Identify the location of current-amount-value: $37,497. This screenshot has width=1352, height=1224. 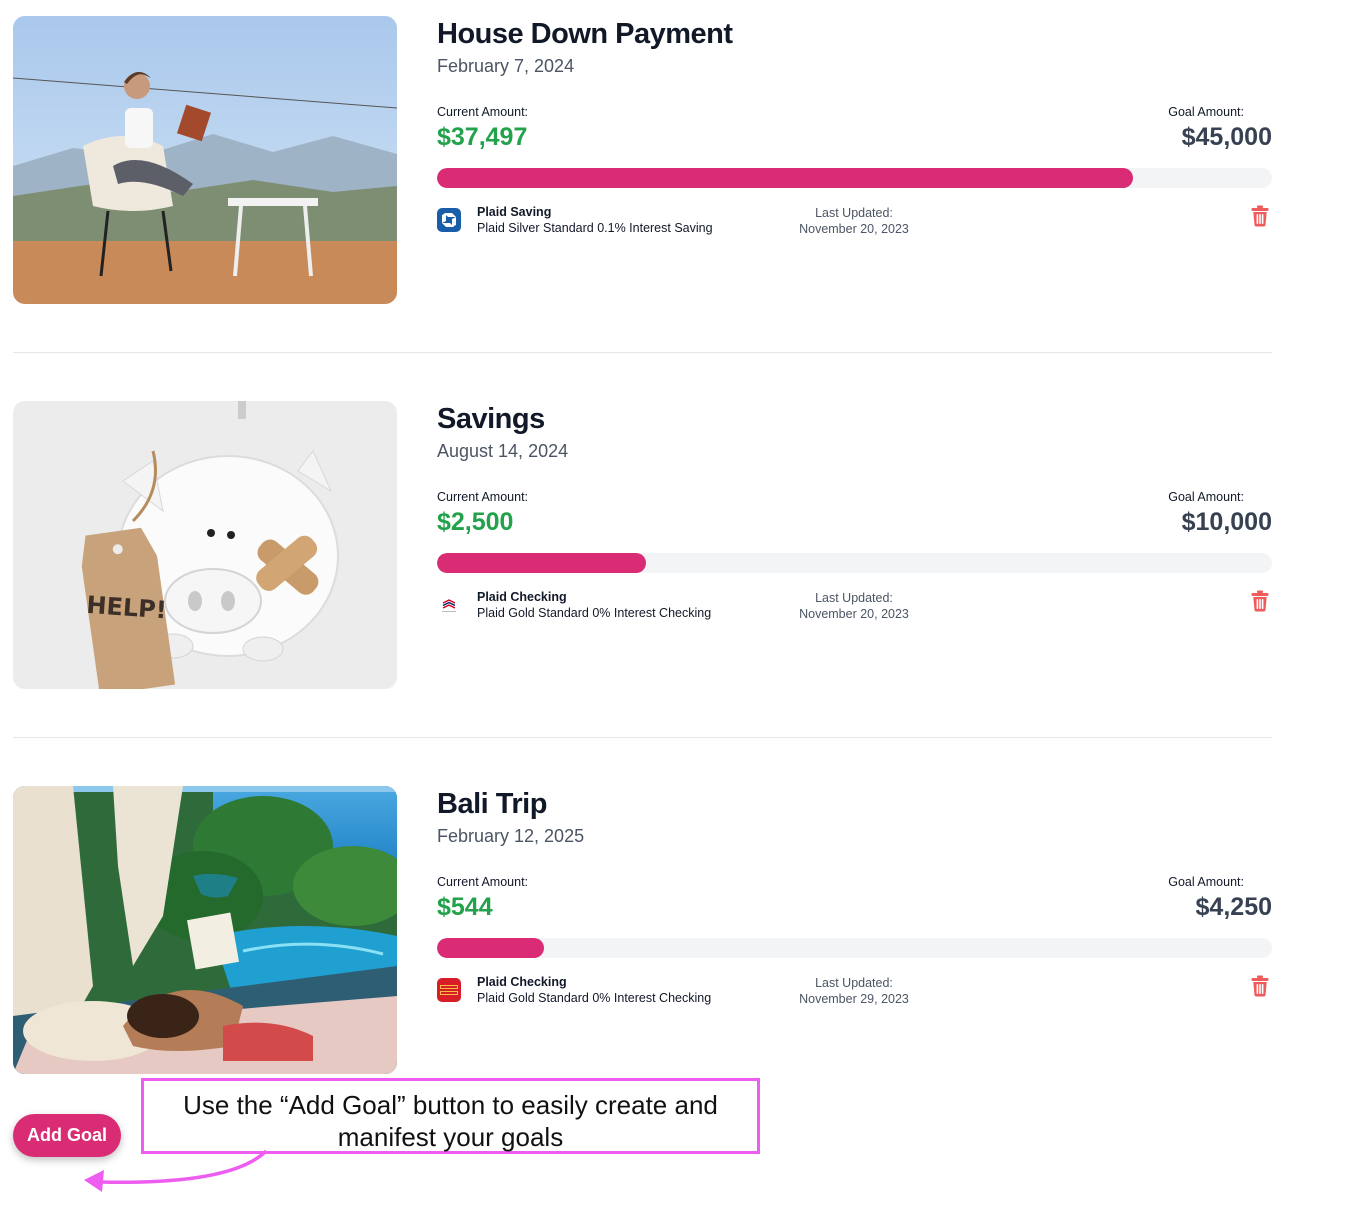
(482, 137).